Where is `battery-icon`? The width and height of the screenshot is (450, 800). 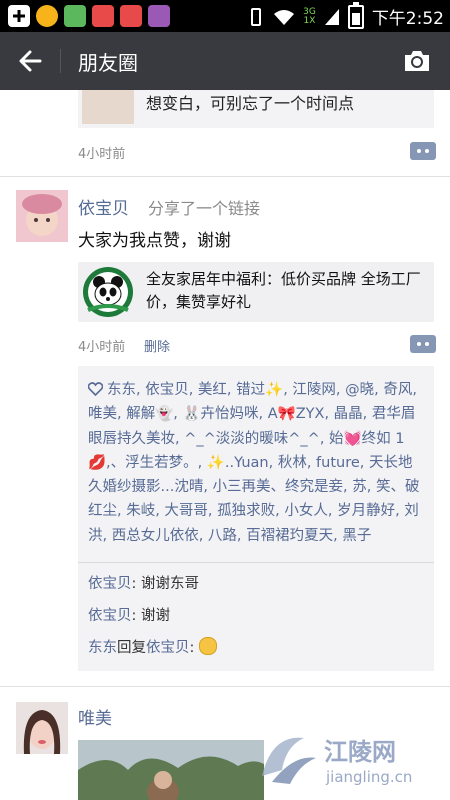 battery-icon is located at coordinates (355, 15).